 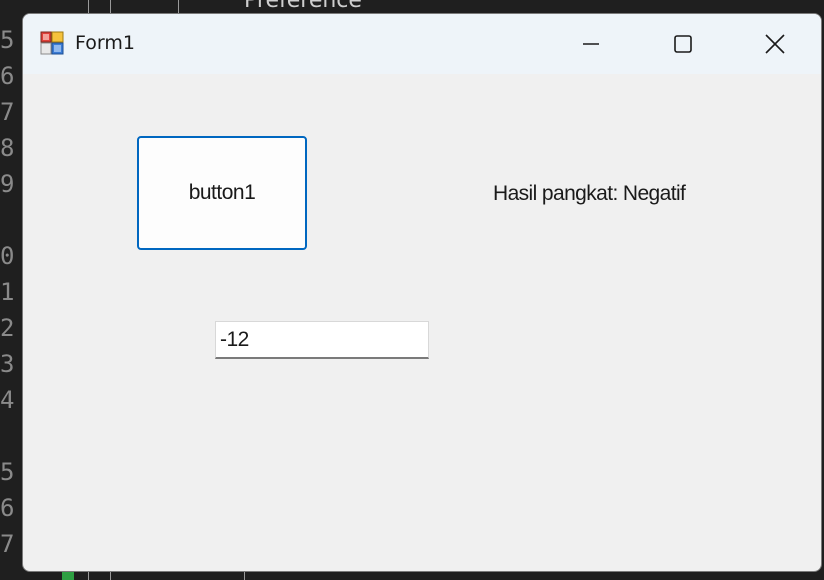 What do you see at coordinates (589, 193) in the screenshot?
I see `result-label: Hasil pangkat: Negatif` at bounding box center [589, 193].